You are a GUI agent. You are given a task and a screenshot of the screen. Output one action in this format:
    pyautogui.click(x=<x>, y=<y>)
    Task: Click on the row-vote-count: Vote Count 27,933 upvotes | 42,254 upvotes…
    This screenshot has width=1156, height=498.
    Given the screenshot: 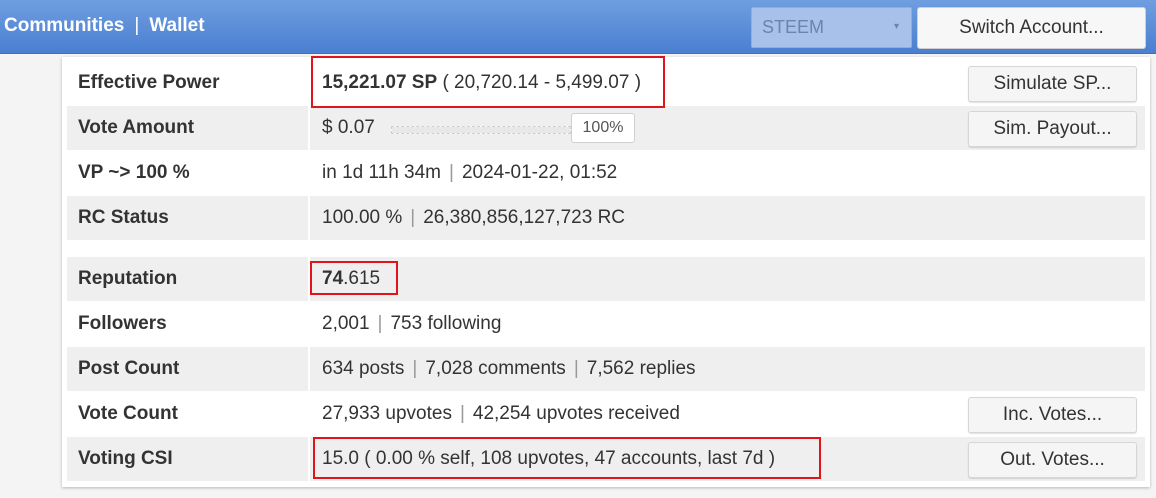 What is the action you would take?
    pyautogui.click(x=606, y=414)
    